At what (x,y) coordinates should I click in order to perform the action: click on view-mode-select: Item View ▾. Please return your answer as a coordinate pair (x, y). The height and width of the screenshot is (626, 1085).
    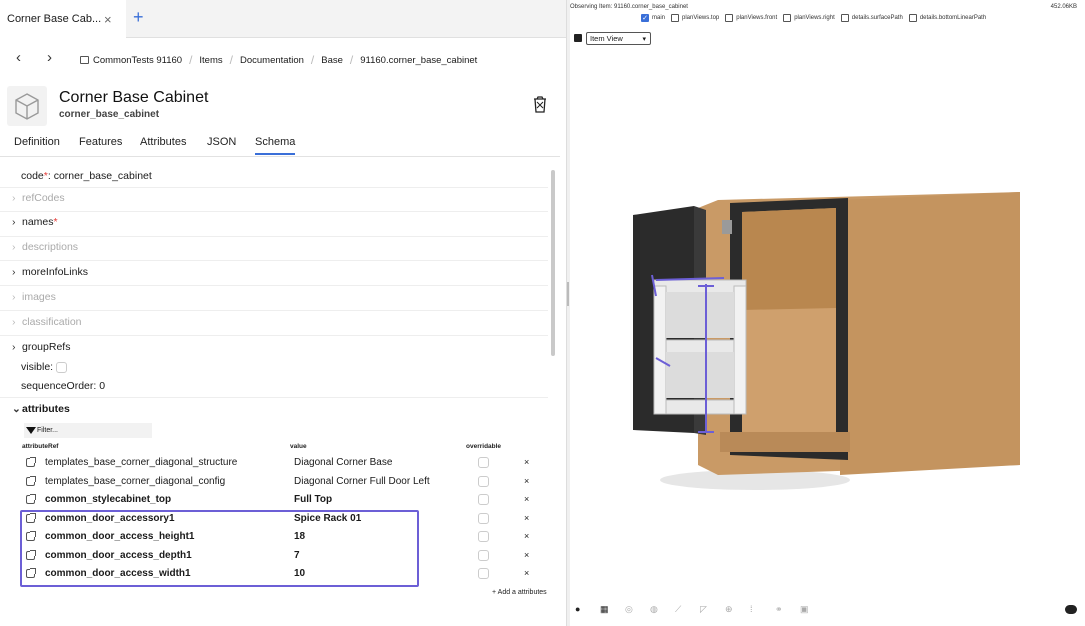
    Looking at the image, I should click on (618, 38).